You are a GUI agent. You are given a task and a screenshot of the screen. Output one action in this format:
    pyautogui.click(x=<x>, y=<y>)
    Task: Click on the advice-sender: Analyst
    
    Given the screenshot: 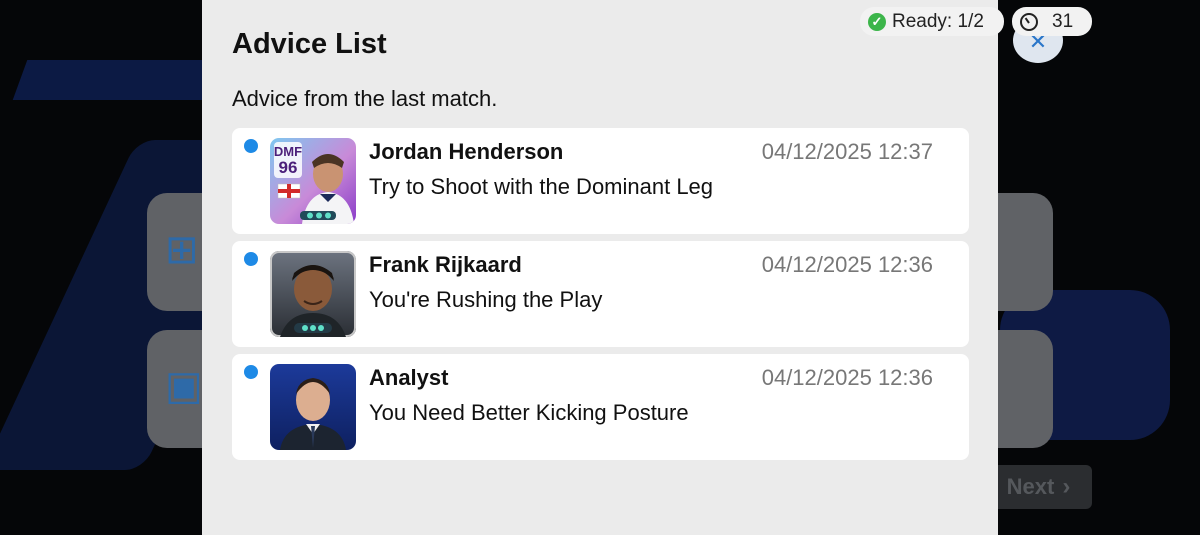 What is the action you would take?
    pyautogui.click(x=409, y=377)
    